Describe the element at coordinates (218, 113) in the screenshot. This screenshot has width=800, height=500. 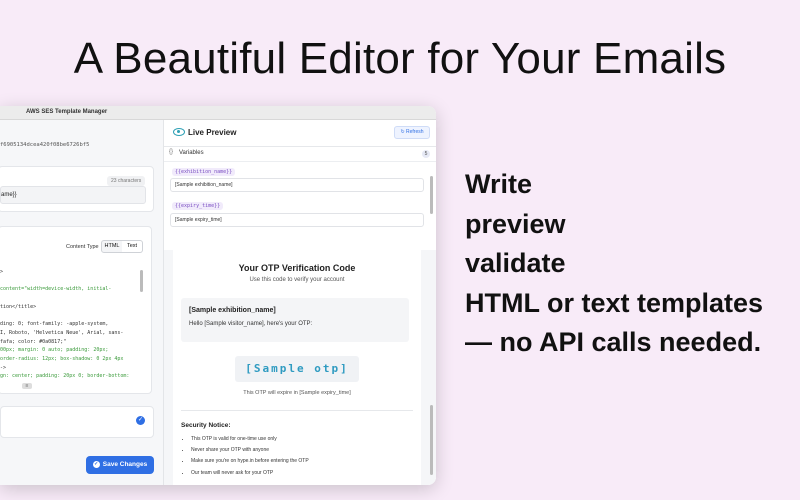
I see `title-bar: AWS SES Template Manager` at that location.